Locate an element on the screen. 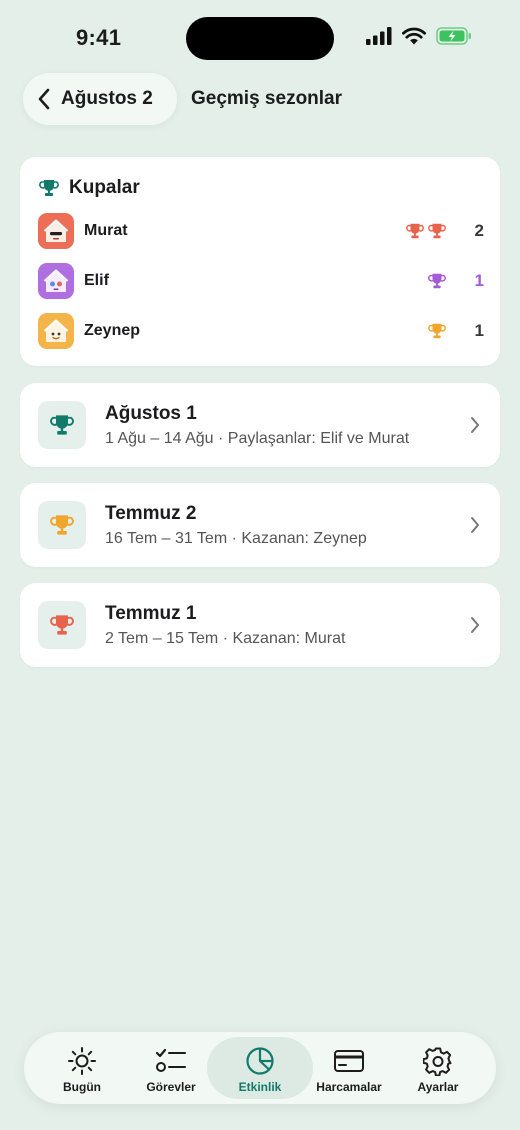  season-title: Ağustos 1 is located at coordinates (151, 413).